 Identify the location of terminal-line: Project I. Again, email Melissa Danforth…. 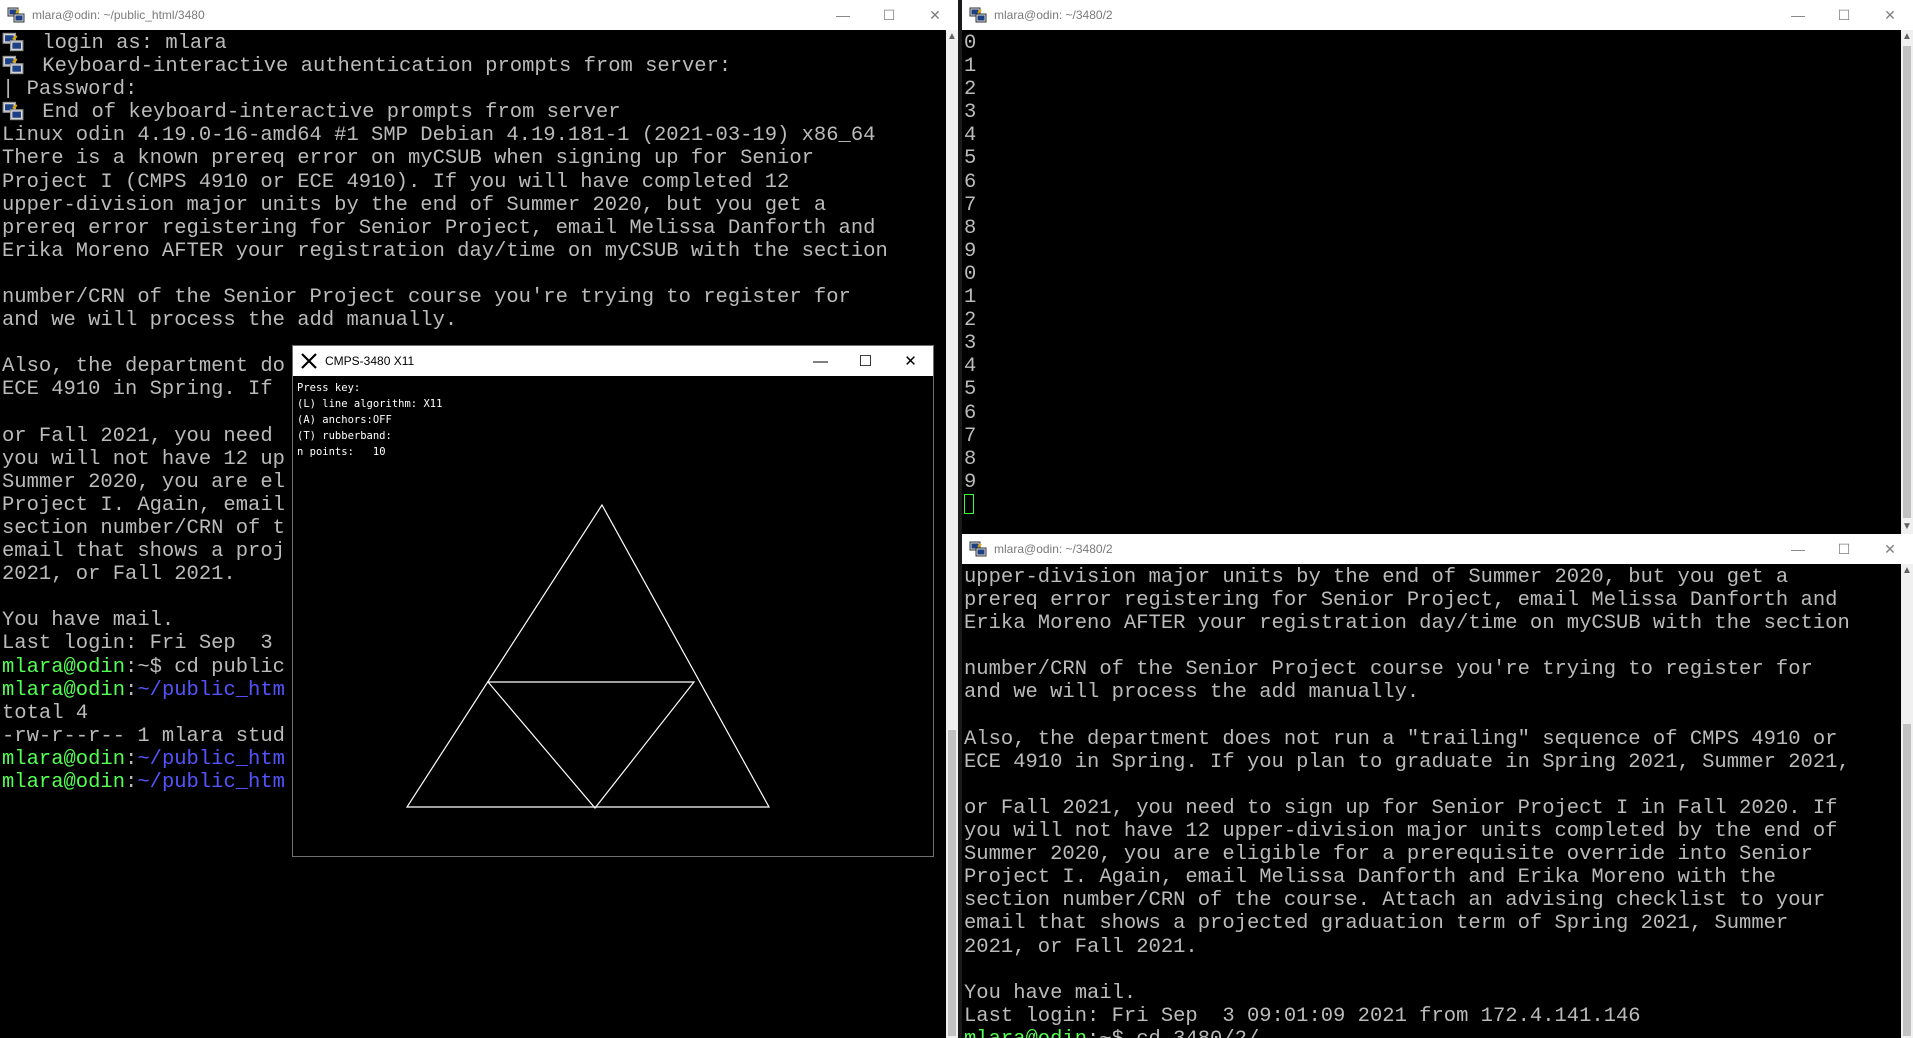
(1437, 877).